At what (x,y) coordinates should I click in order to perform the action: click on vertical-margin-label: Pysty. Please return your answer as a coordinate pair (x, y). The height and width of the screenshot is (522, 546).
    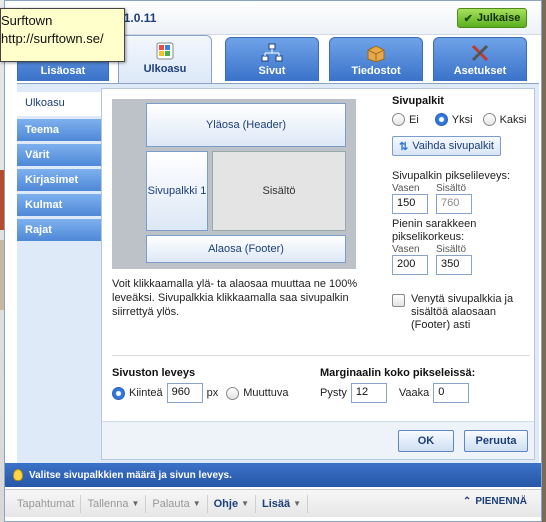
    Looking at the image, I should click on (333, 393).